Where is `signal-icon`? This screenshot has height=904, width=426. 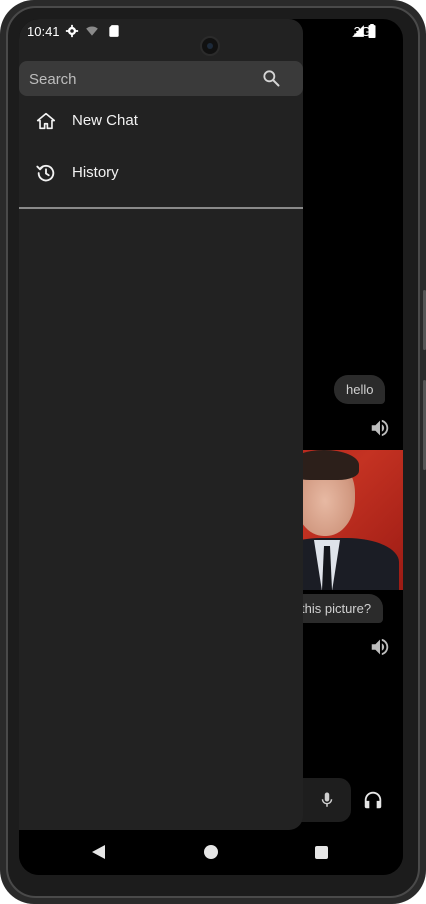
signal-icon is located at coordinates (358, 31).